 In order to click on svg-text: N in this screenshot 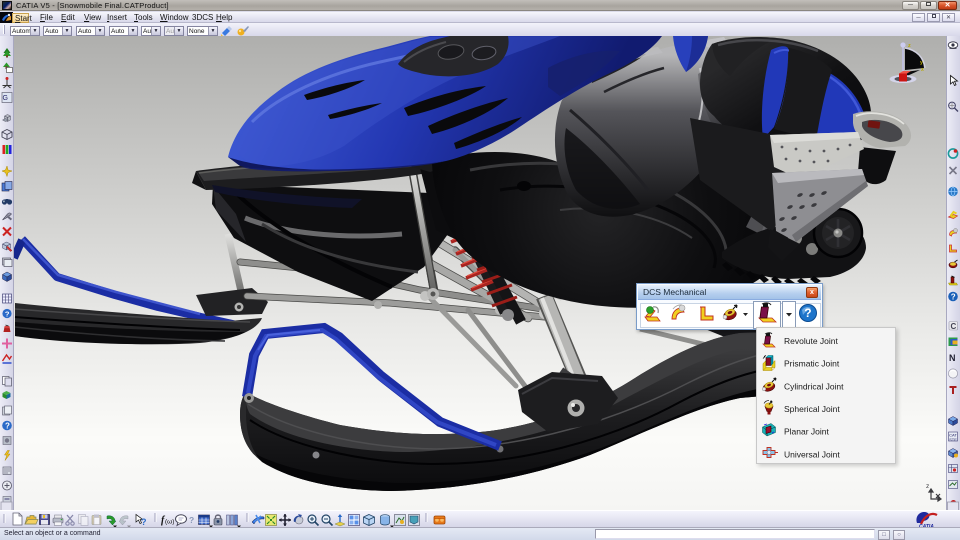, I will do `click(952, 358)`.